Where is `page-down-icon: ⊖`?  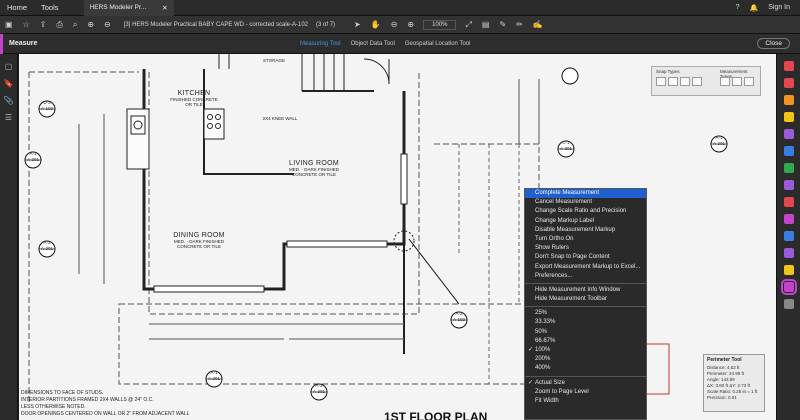 page-down-icon: ⊖ is located at coordinates (107, 24).